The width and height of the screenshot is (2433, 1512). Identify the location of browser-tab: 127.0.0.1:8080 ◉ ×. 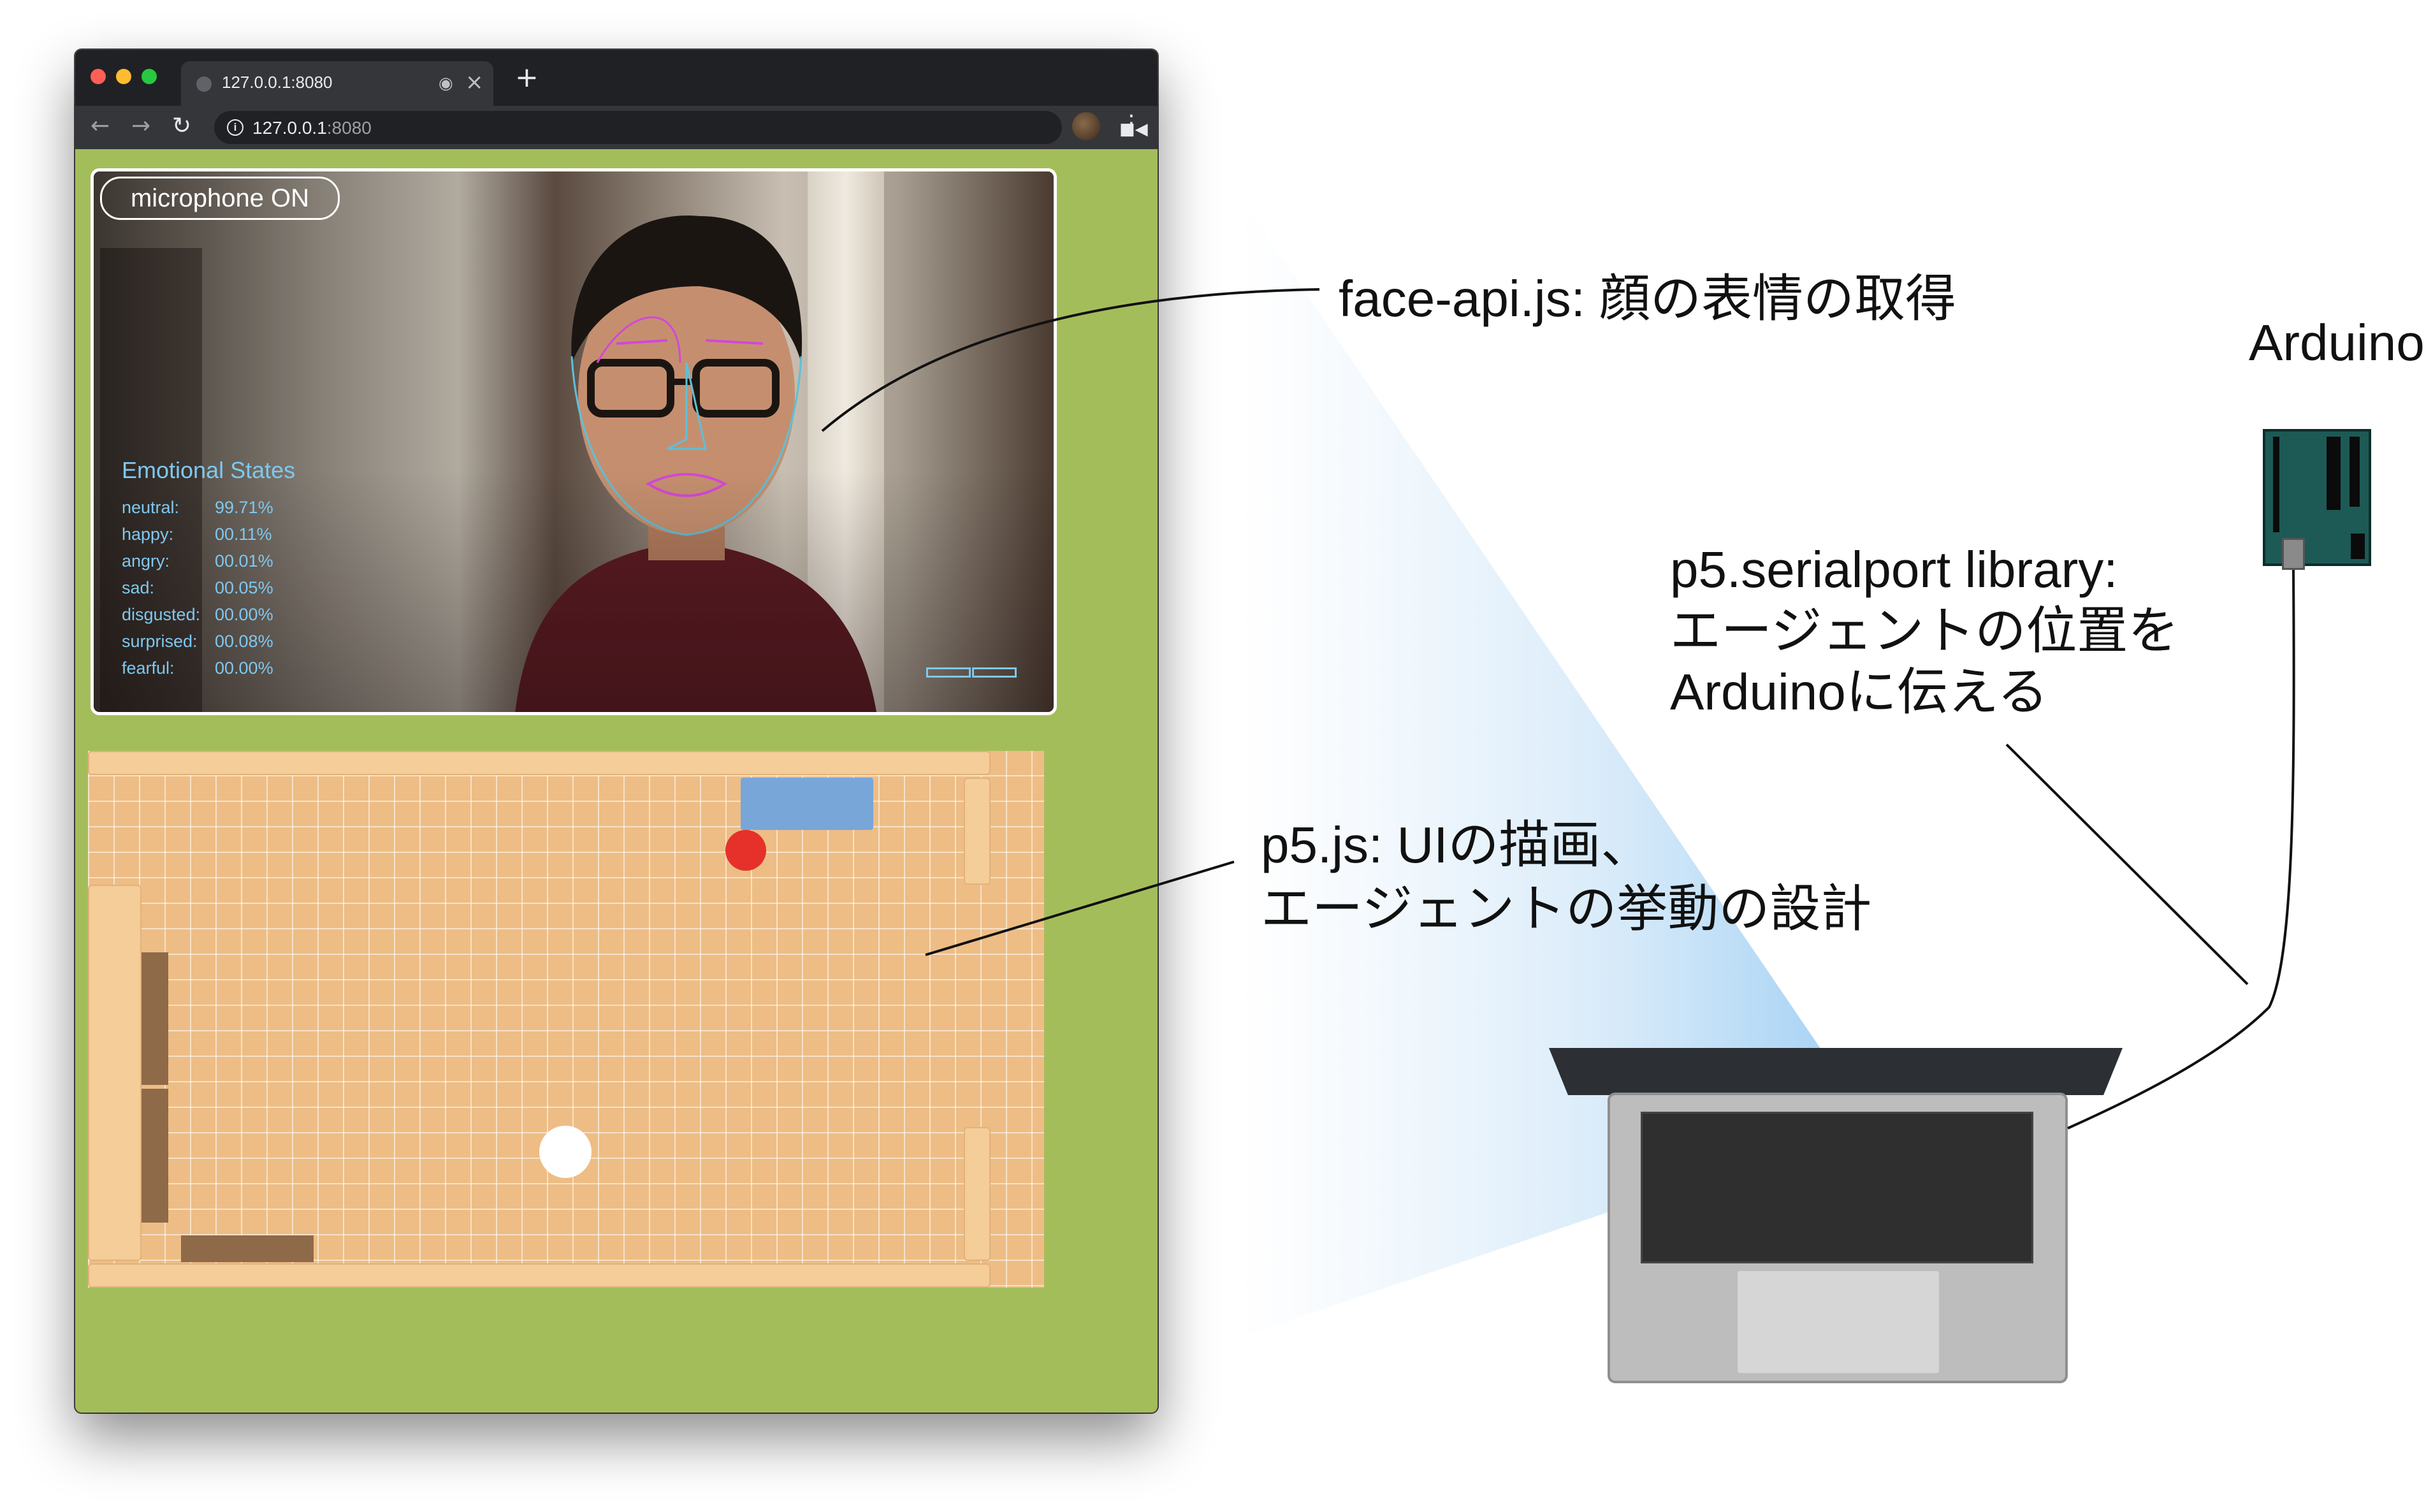
(337, 84).